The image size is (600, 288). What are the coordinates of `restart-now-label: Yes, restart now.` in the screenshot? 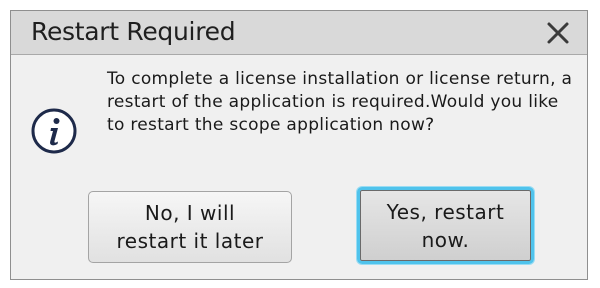 It's located at (445, 225).